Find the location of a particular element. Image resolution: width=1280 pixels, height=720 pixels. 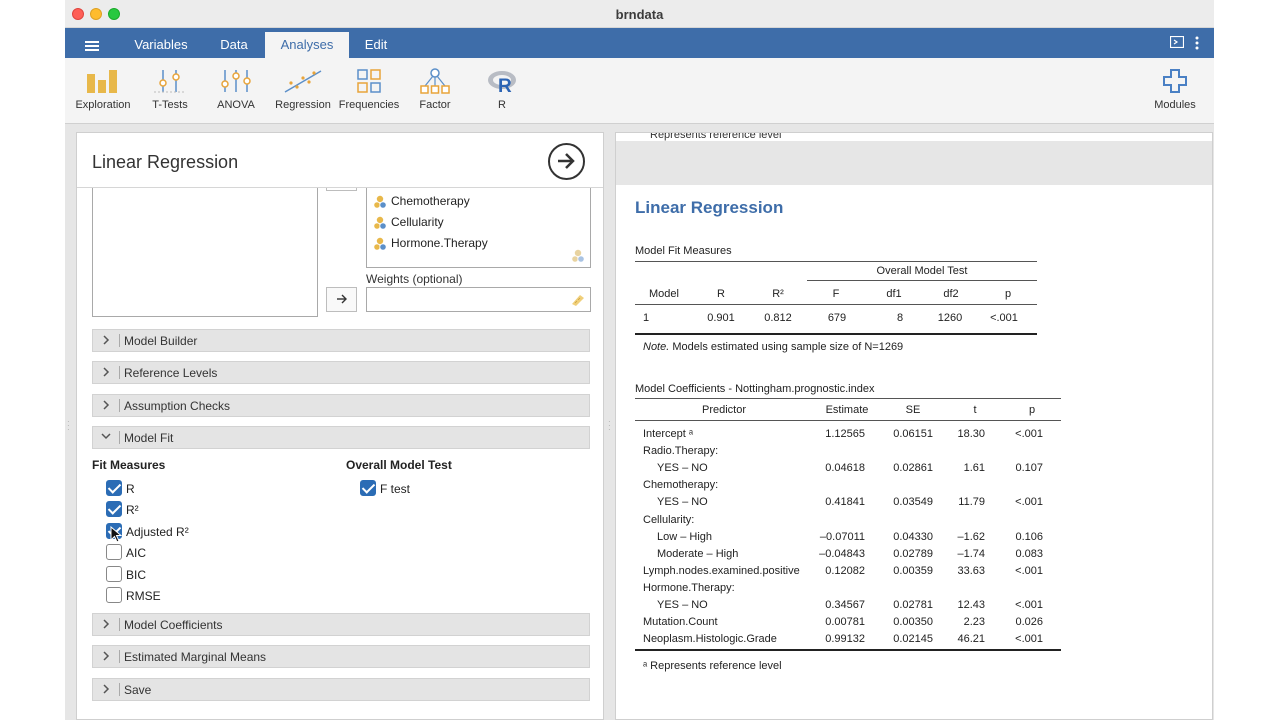

nominal-variable-icon is located at coordinates (380, 202).